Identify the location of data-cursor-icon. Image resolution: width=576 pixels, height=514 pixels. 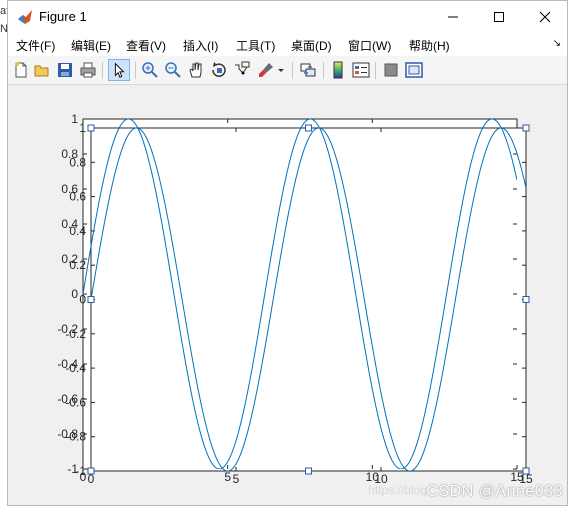
(242, 70).